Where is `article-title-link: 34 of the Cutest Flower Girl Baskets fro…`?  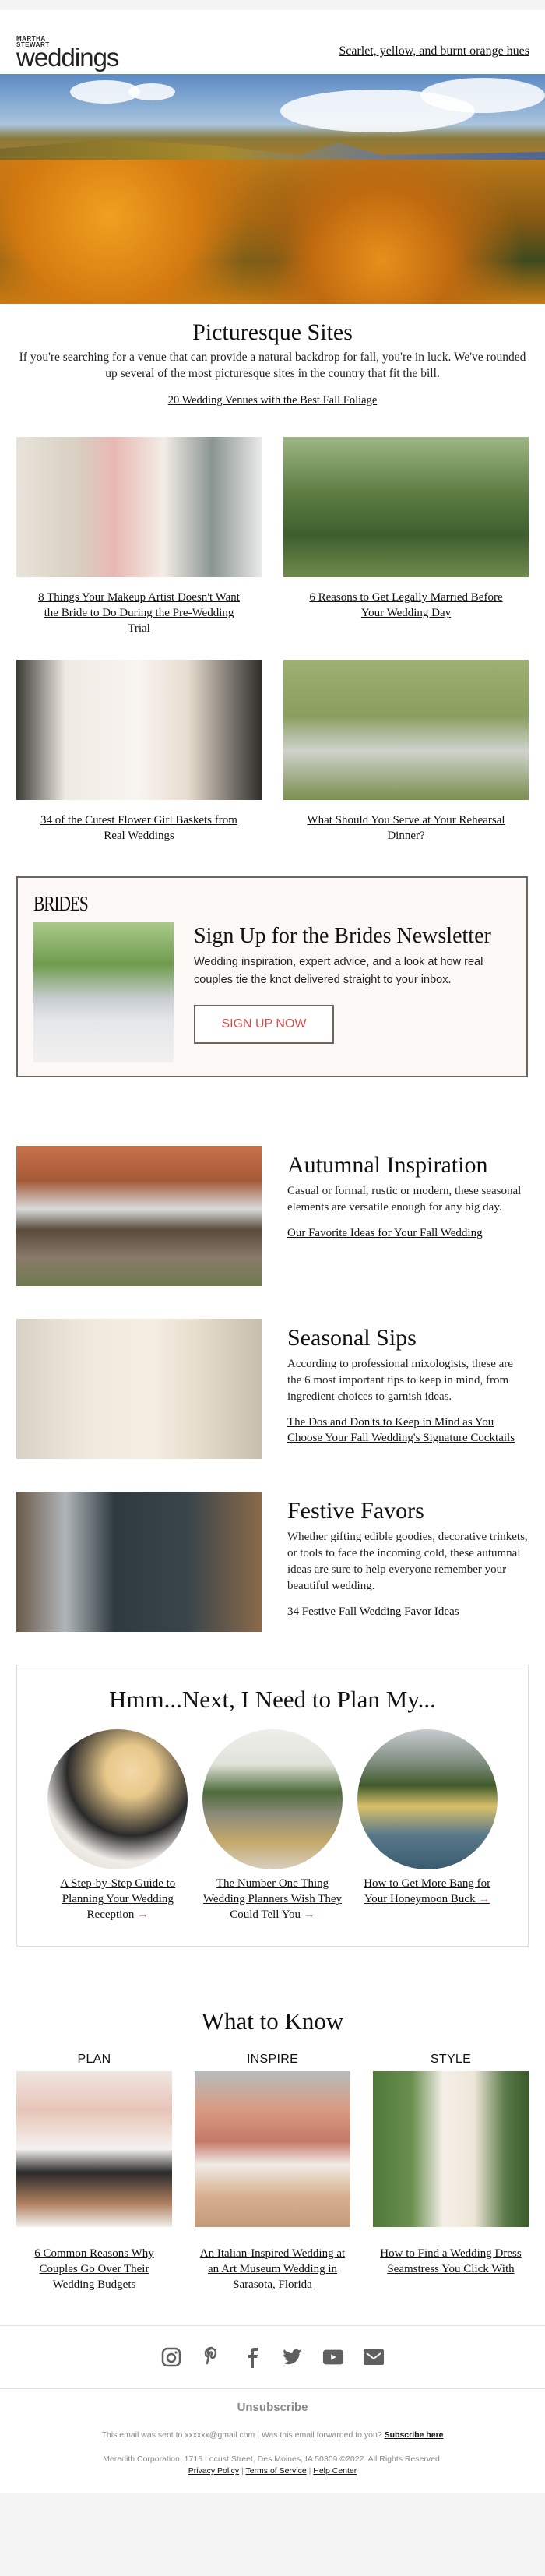
article-title-link: 34 of the Cutest Flower Girl Baskets fro… is located at coordinates (139, 828).